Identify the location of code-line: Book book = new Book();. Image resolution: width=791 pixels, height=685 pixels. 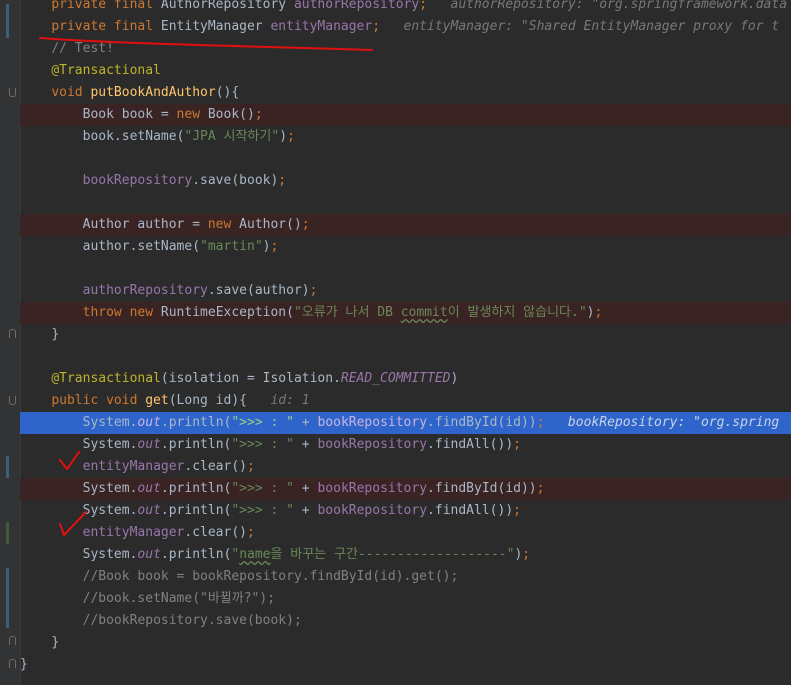
(405, 115).